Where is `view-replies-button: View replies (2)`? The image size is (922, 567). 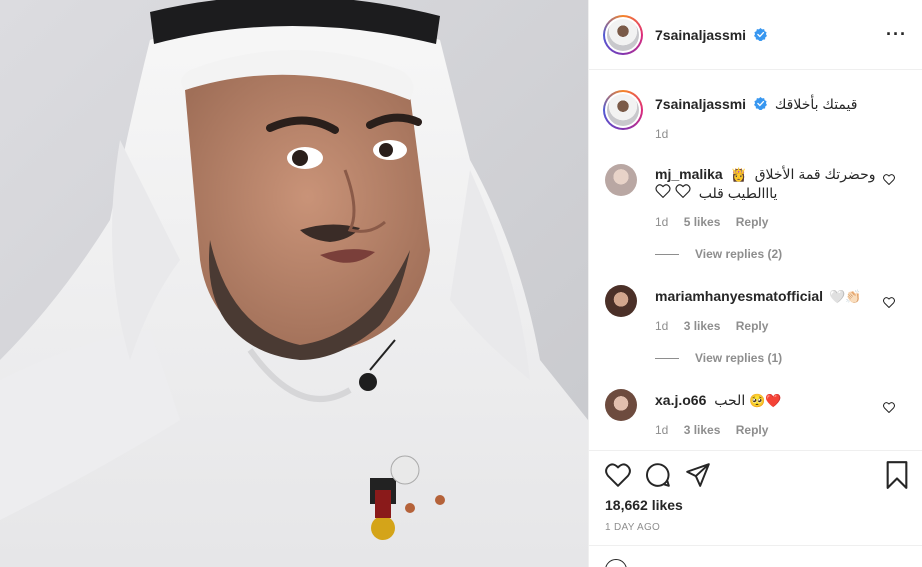
view-replies-button: View replies (2) is located at coordinates (718, 254).